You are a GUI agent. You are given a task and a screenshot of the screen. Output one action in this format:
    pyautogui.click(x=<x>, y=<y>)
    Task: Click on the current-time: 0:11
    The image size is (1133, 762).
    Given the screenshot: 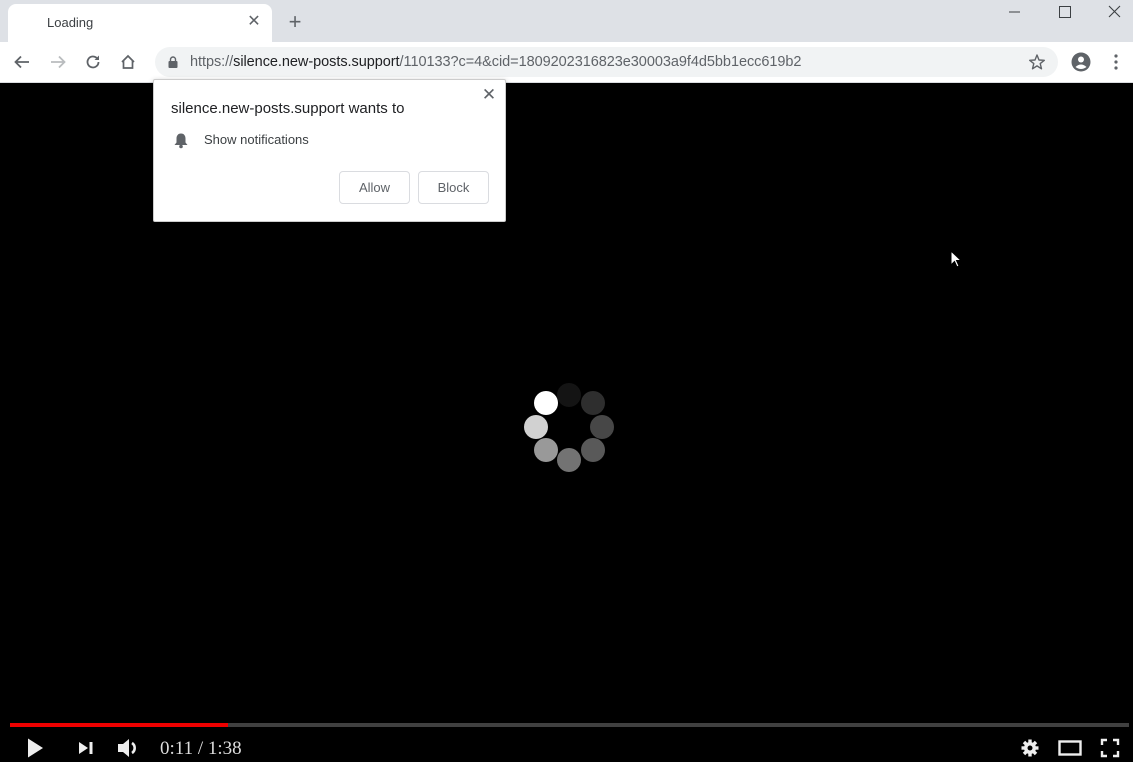 What is the action you would take?
    pyautogui.click(x=177, y=748)
    